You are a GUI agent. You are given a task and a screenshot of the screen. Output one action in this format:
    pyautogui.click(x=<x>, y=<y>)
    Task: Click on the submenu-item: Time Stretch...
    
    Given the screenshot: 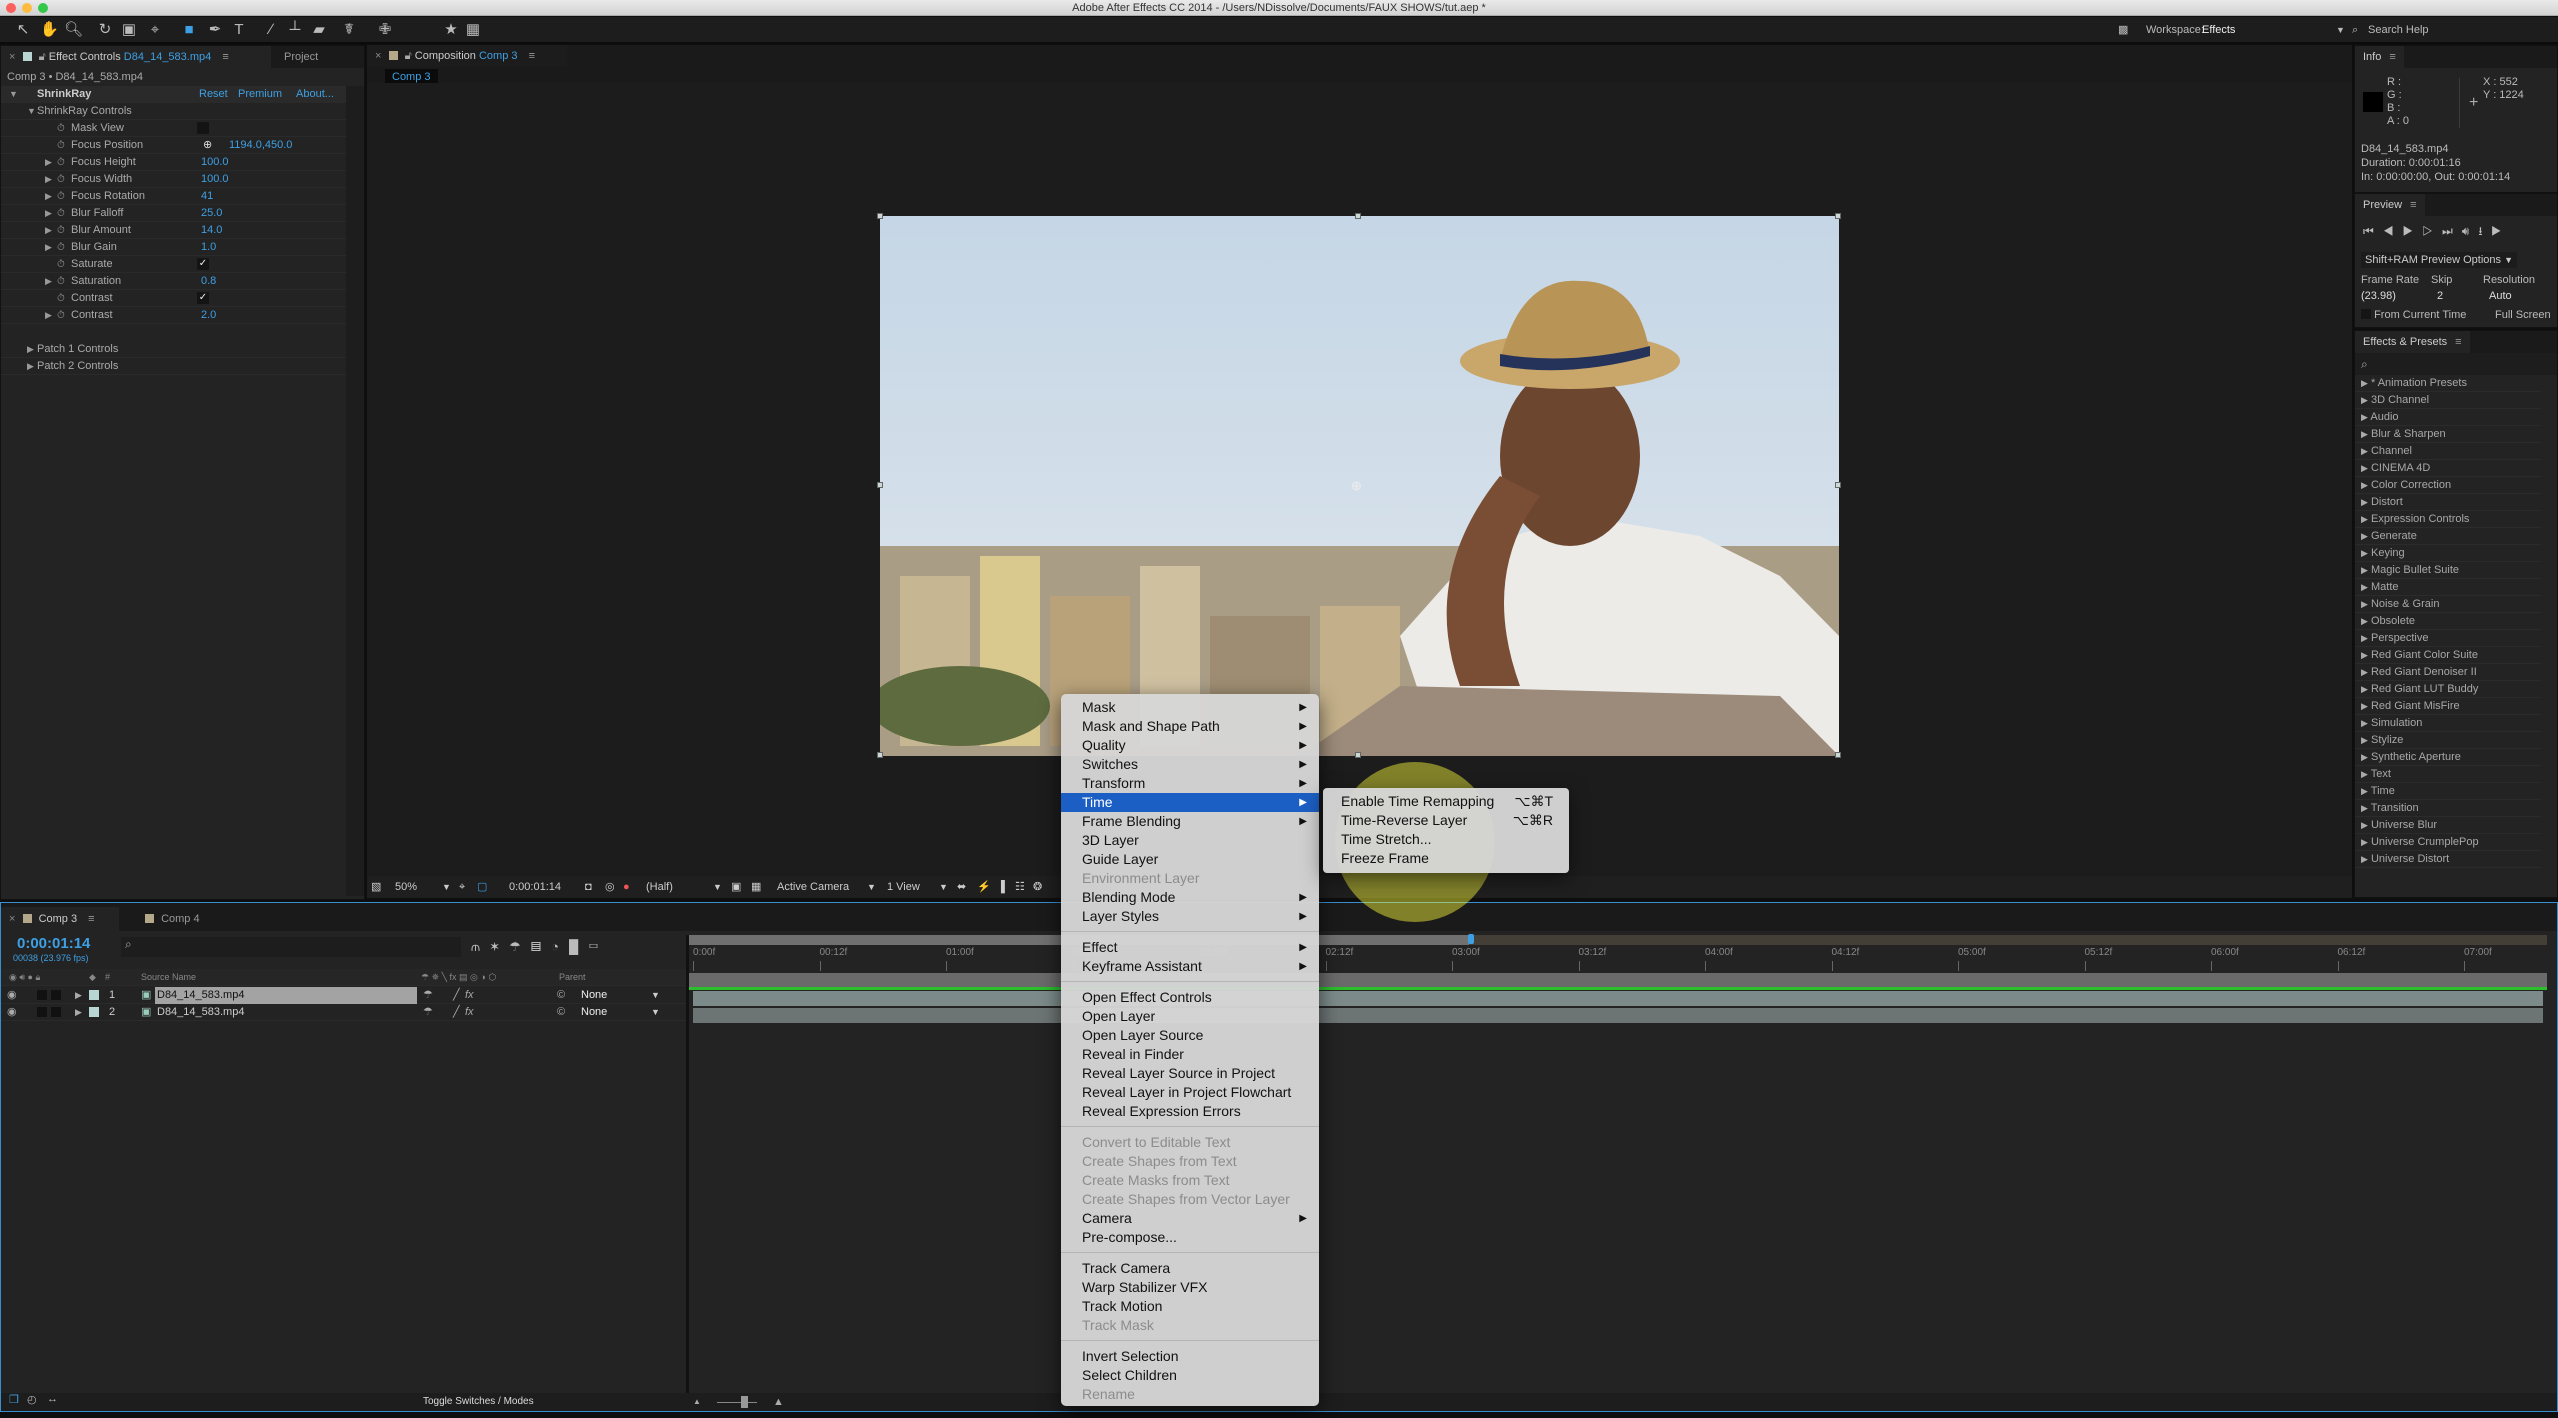 What is the action you would take?
    pyautogui.click(x=1451, y=839)
    